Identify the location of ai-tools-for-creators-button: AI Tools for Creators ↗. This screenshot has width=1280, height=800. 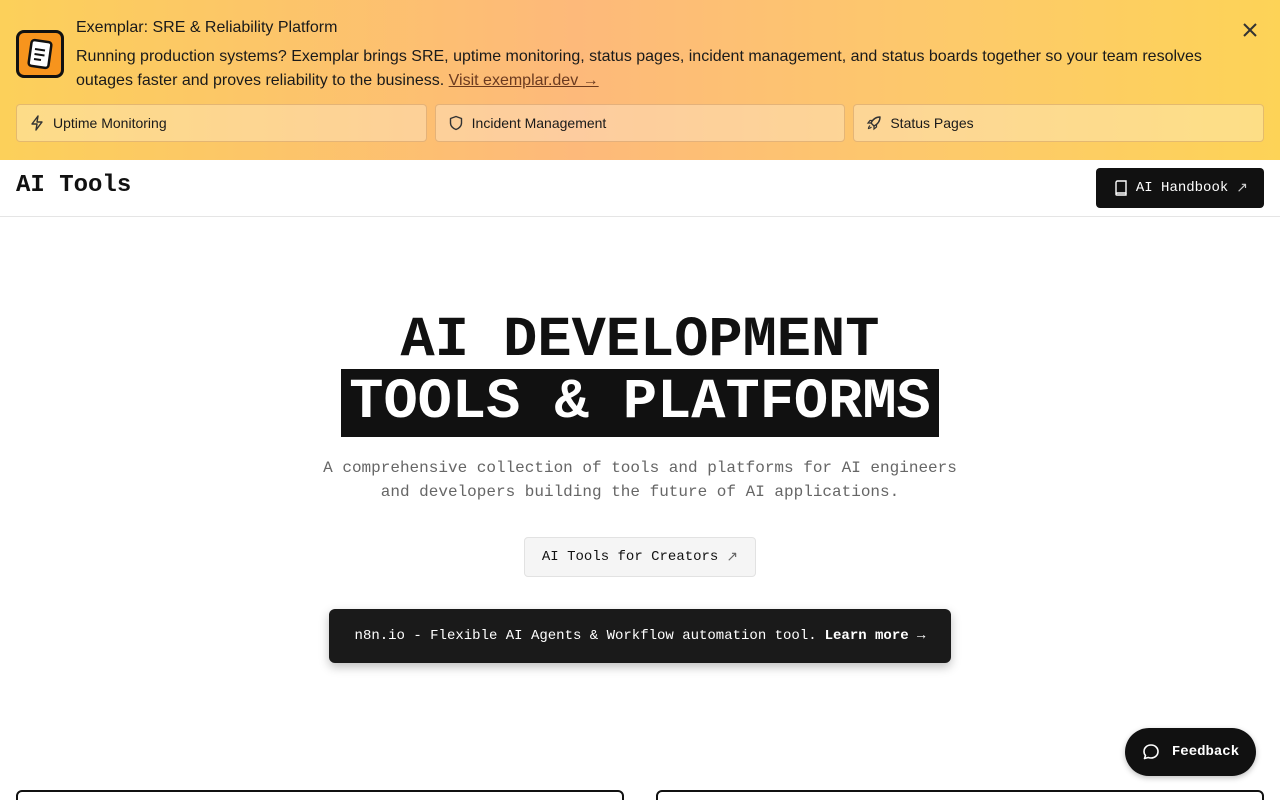
(640, 557).